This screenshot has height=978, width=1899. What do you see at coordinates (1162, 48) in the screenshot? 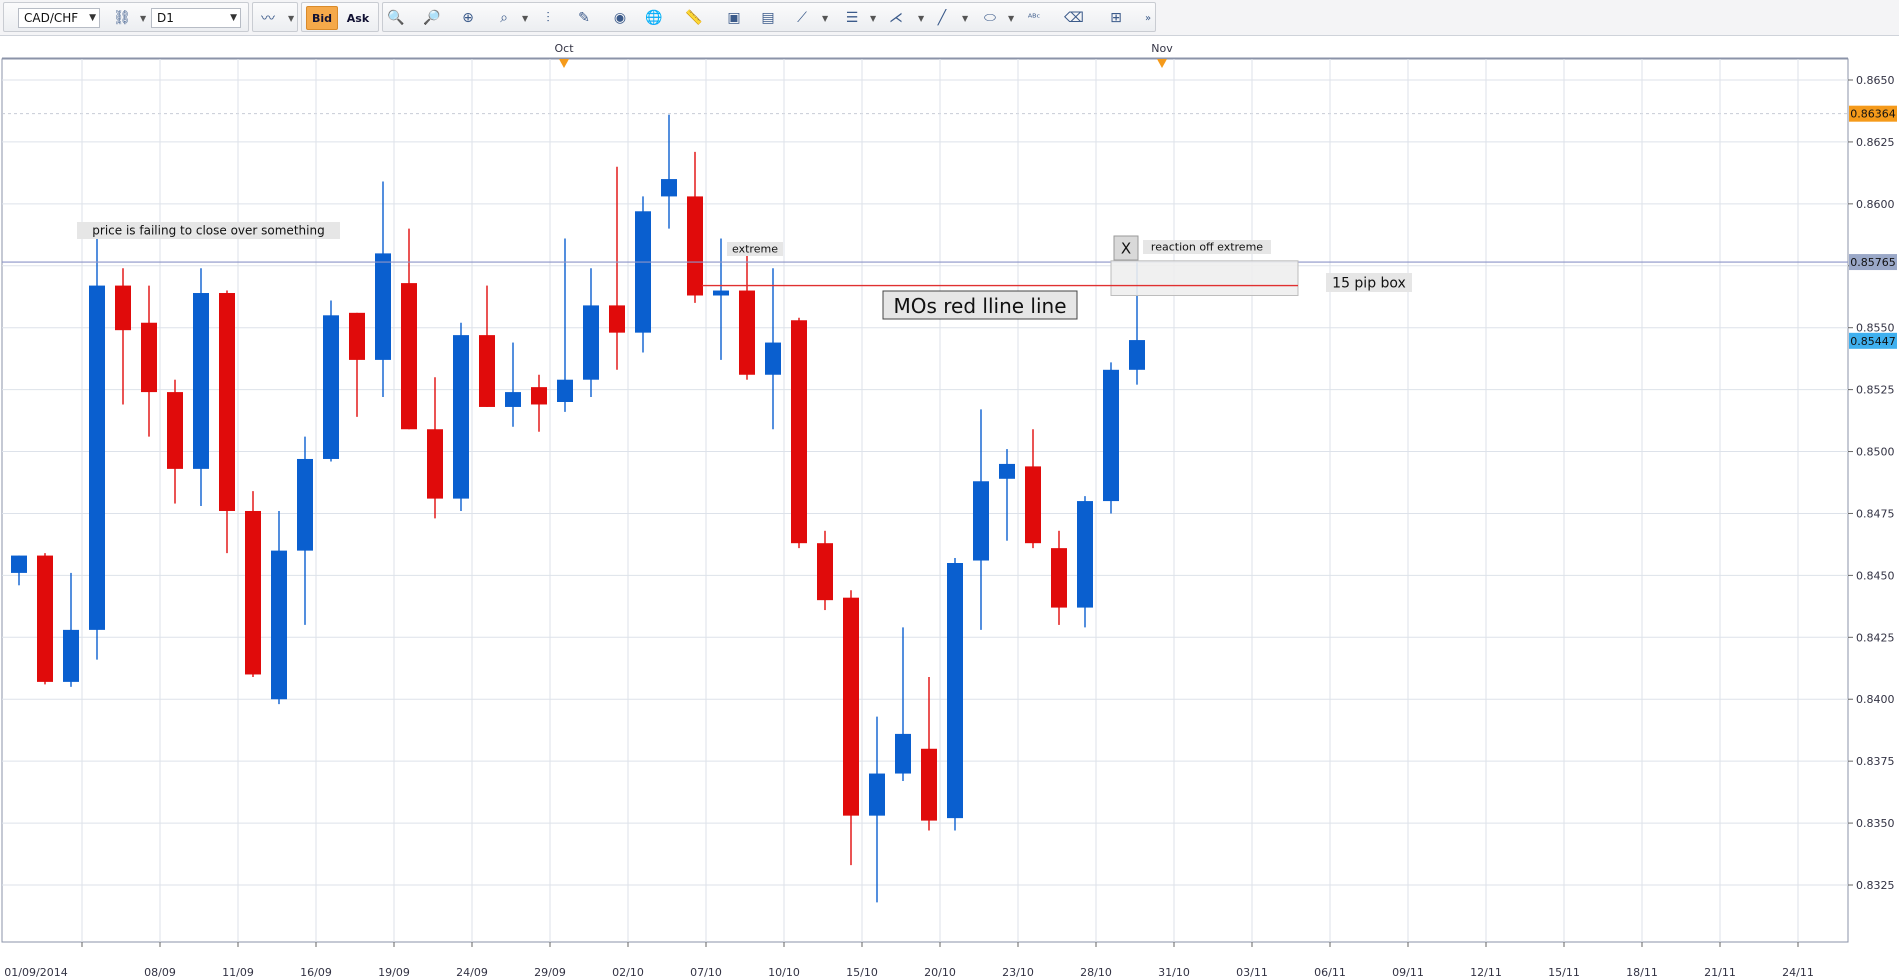
I see `month-label: Nov` at bounding box center [1162, 48].